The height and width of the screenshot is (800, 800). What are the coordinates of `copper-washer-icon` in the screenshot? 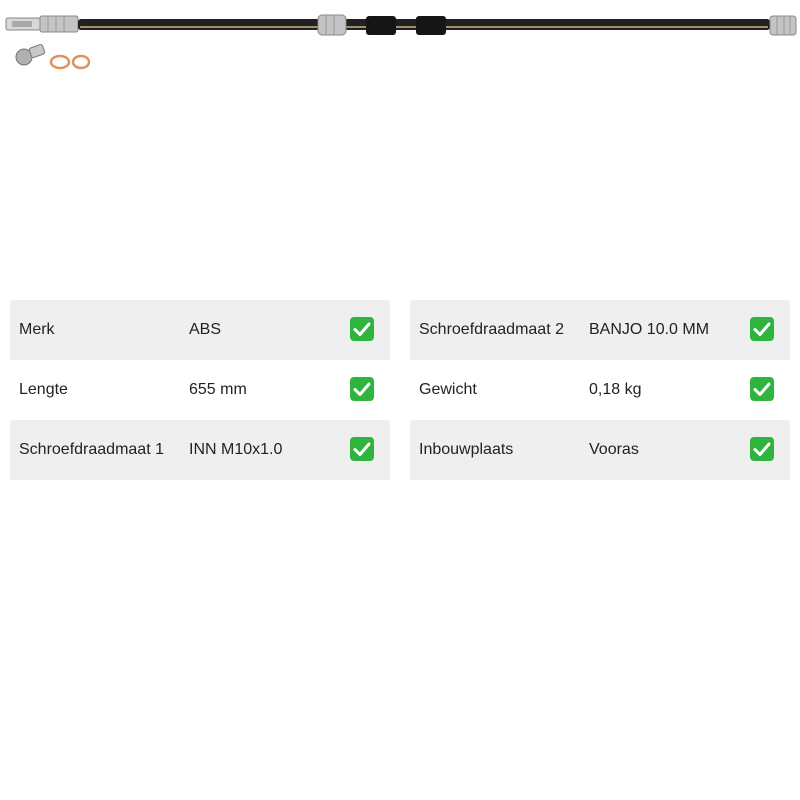 It's located at (70, 62).